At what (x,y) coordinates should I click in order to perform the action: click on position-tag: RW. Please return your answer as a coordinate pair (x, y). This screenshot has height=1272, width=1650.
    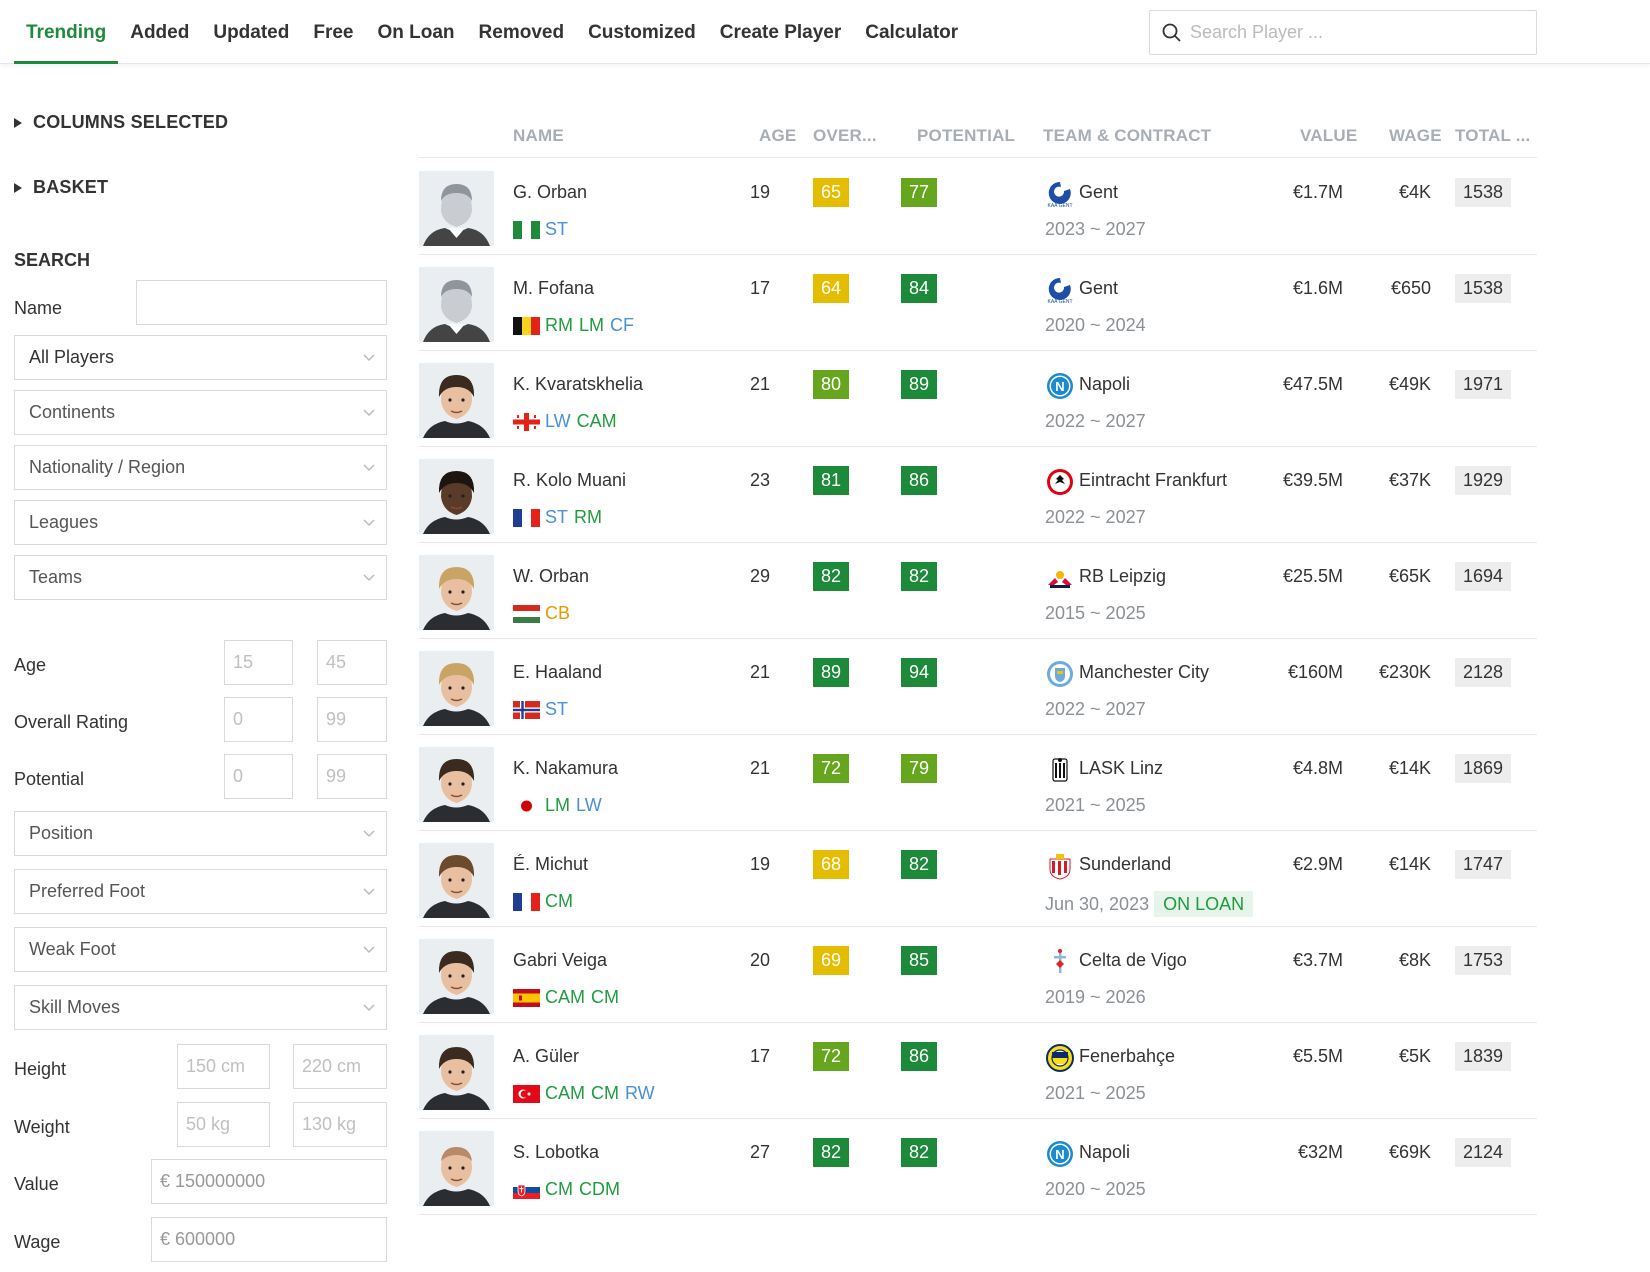
    Looking at the image, I should click on (640, 1093).